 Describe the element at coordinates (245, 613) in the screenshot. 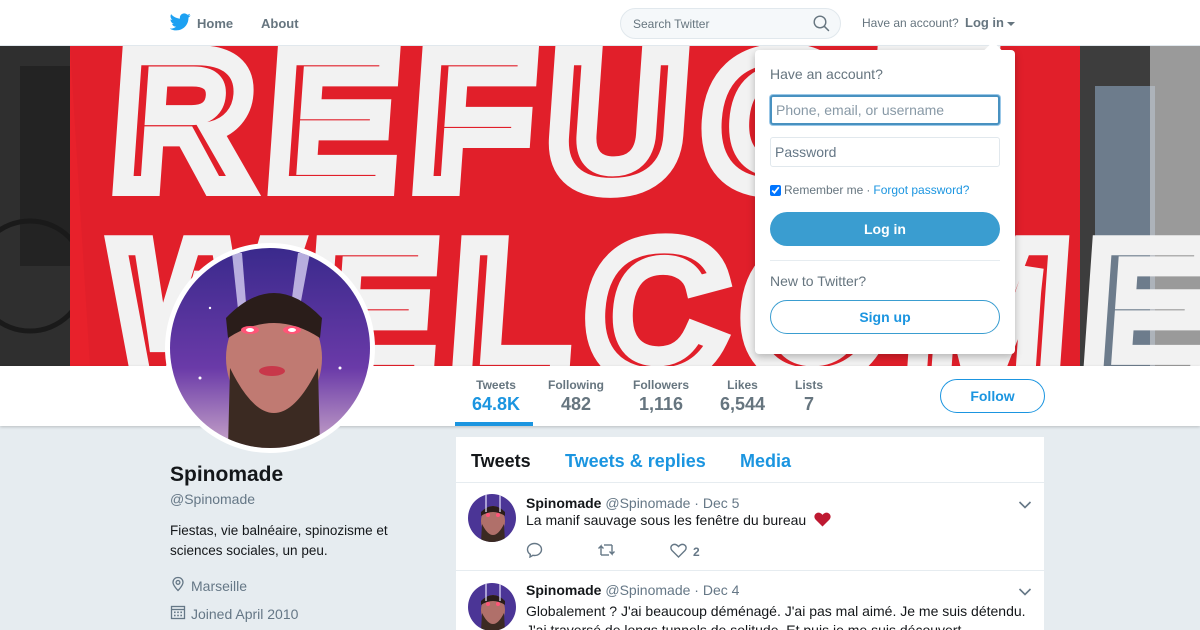

I see `joined-text: Joined April 2010` at that location.